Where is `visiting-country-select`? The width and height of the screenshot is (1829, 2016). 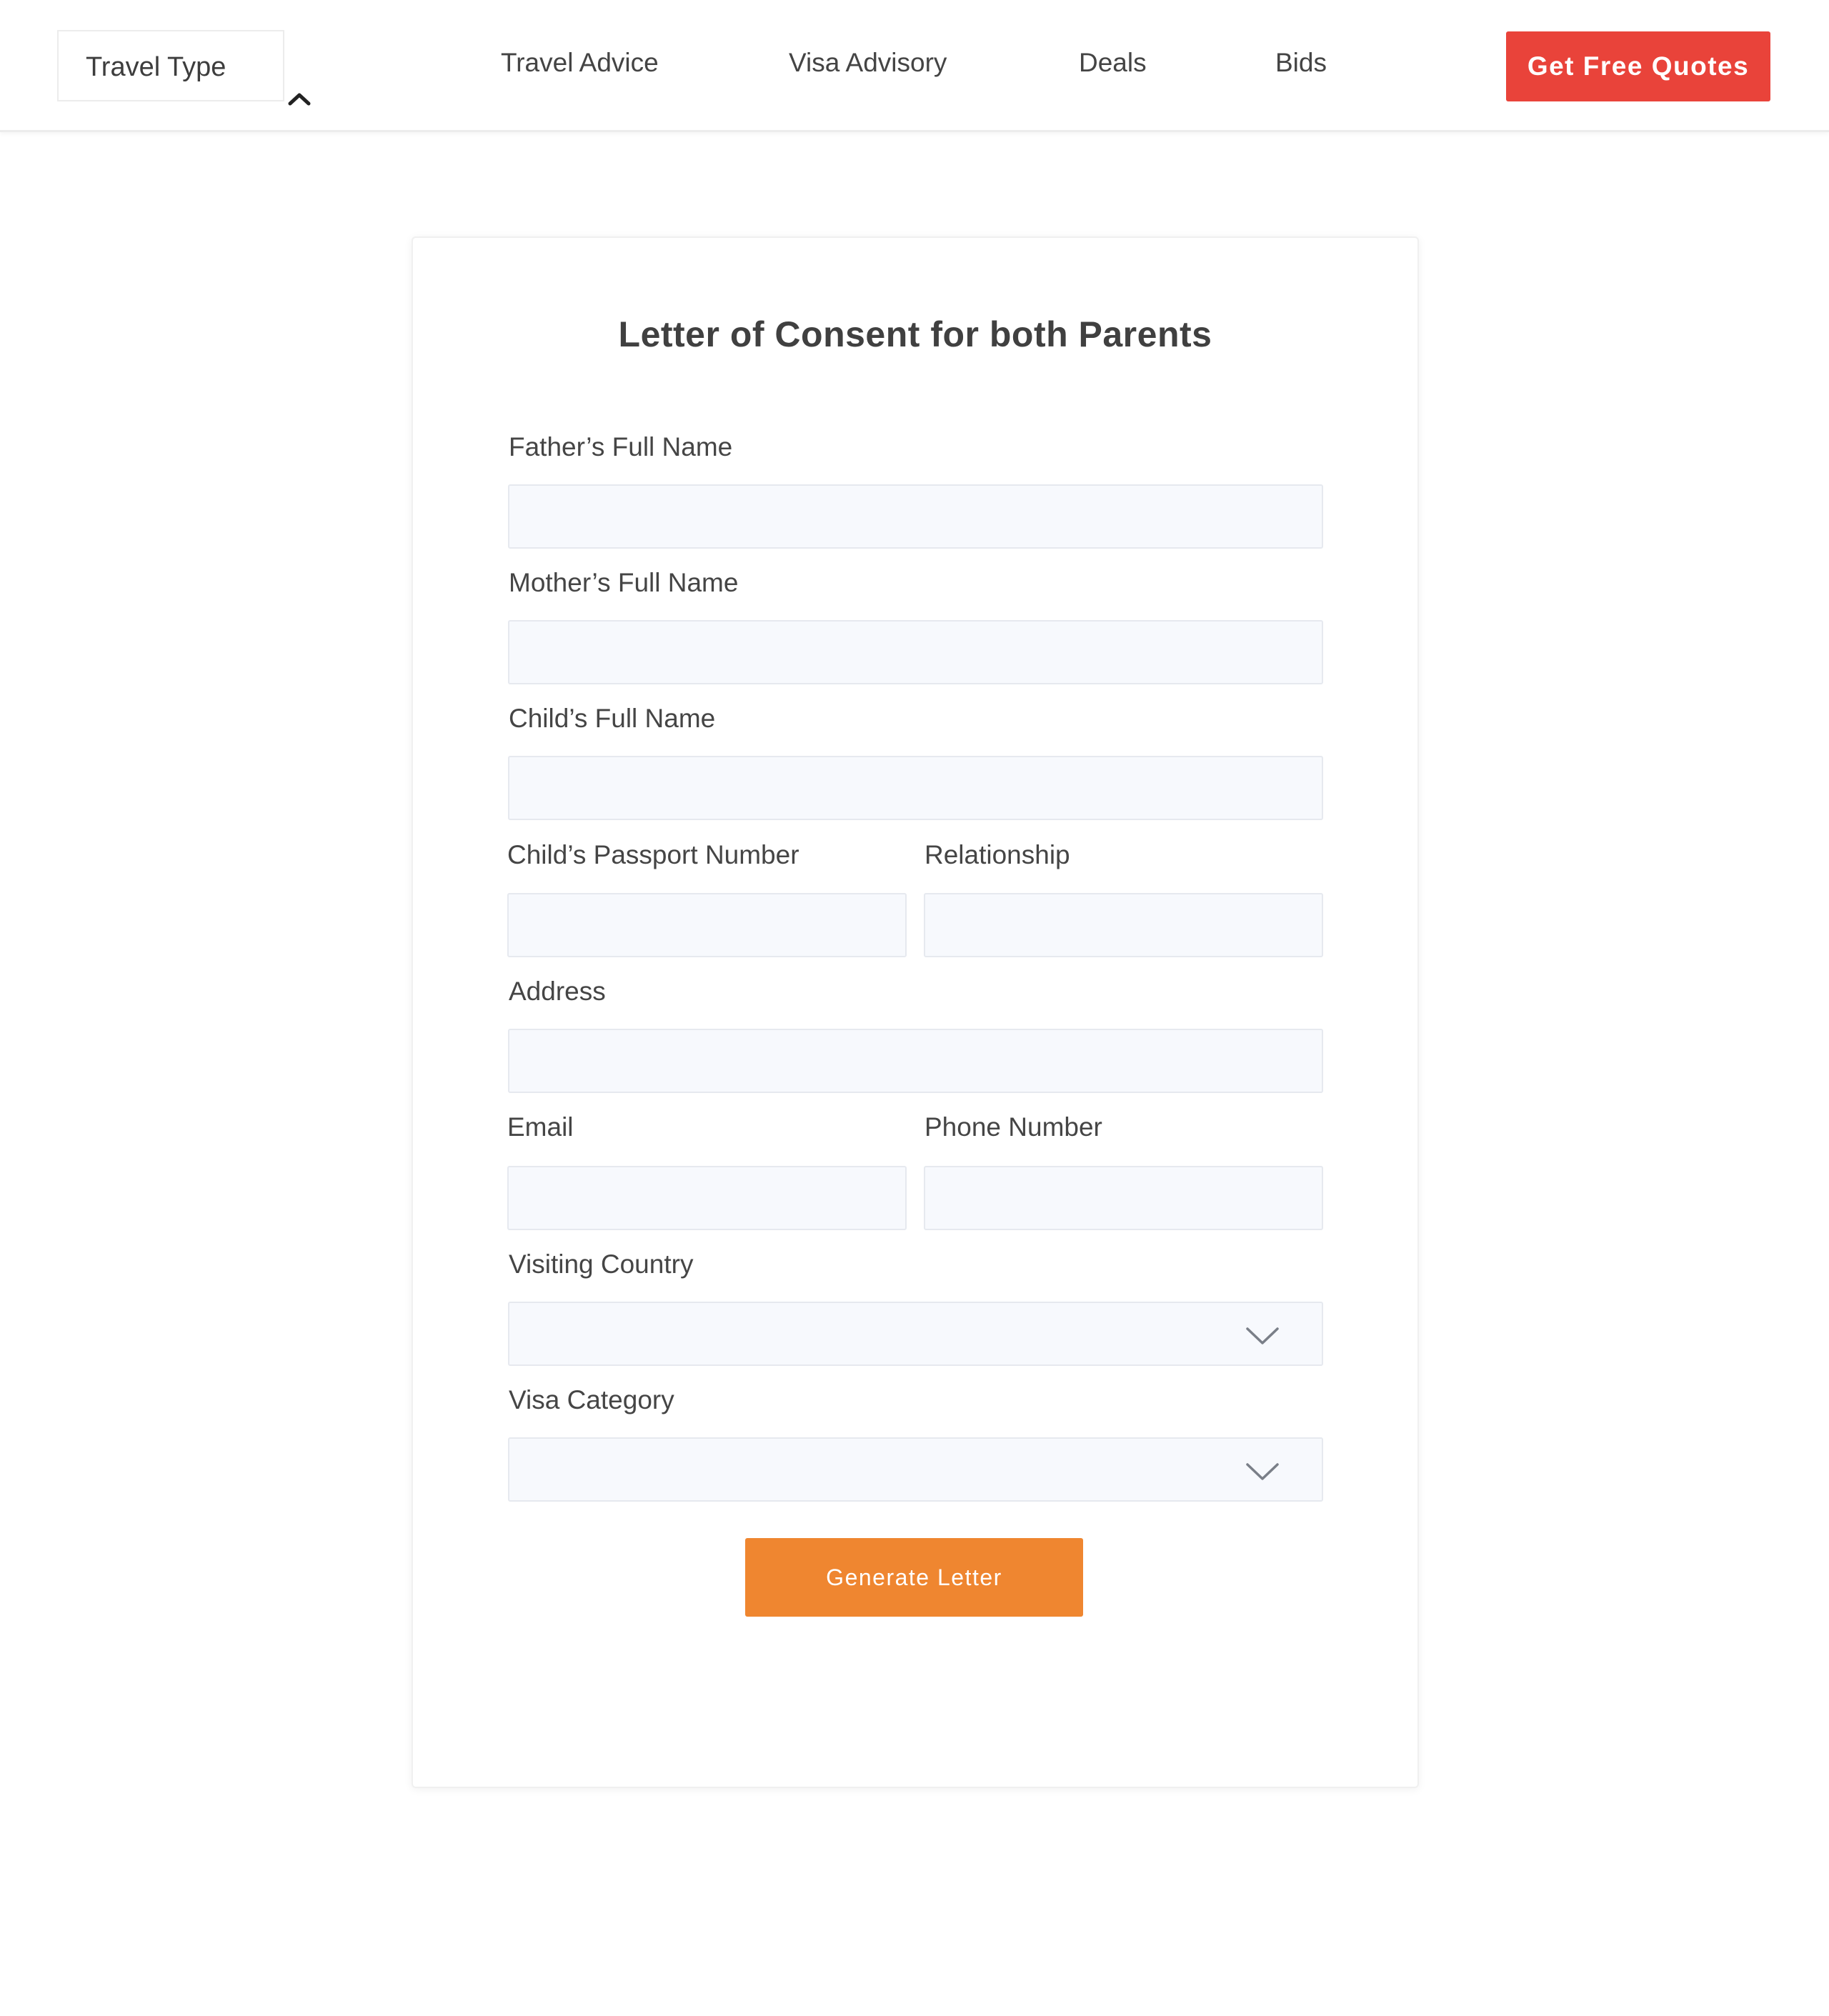 visiting-country-select is located at coordinates (915, 1334).